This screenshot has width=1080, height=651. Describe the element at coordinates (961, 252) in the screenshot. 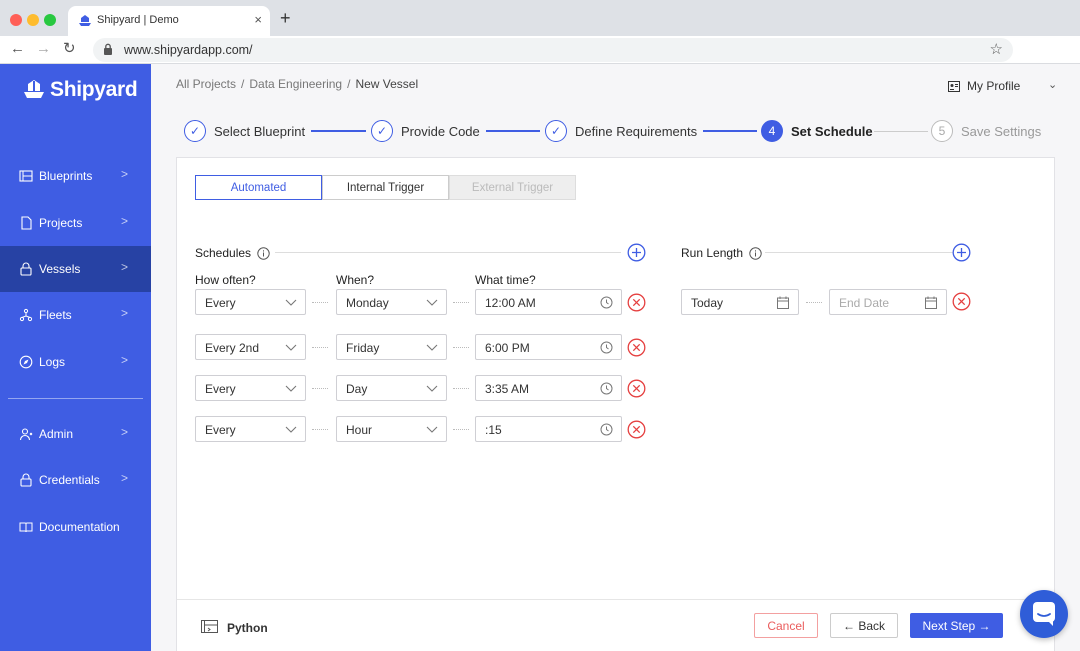

I see `add-run-length-icon` at that location.